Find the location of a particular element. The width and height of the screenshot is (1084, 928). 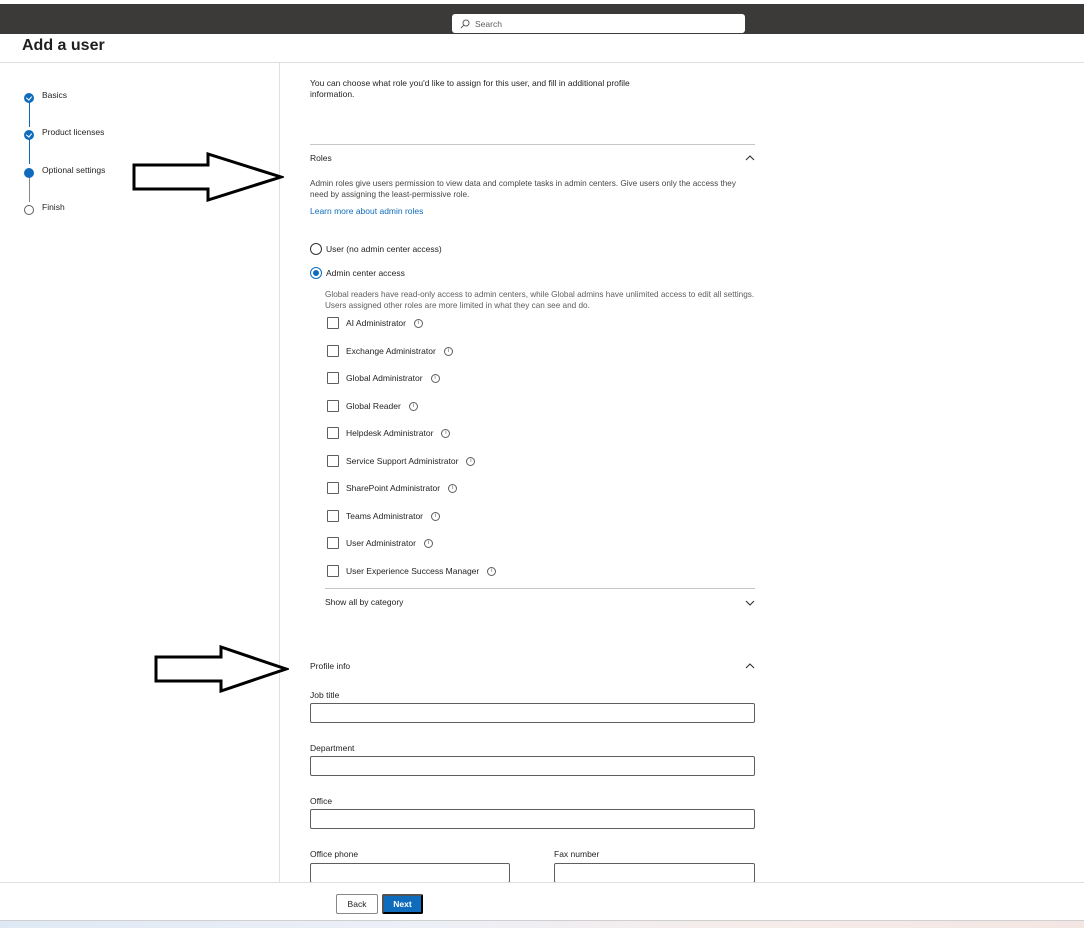

profile-info-heading: Profile info is located at coordinates (330, 666).